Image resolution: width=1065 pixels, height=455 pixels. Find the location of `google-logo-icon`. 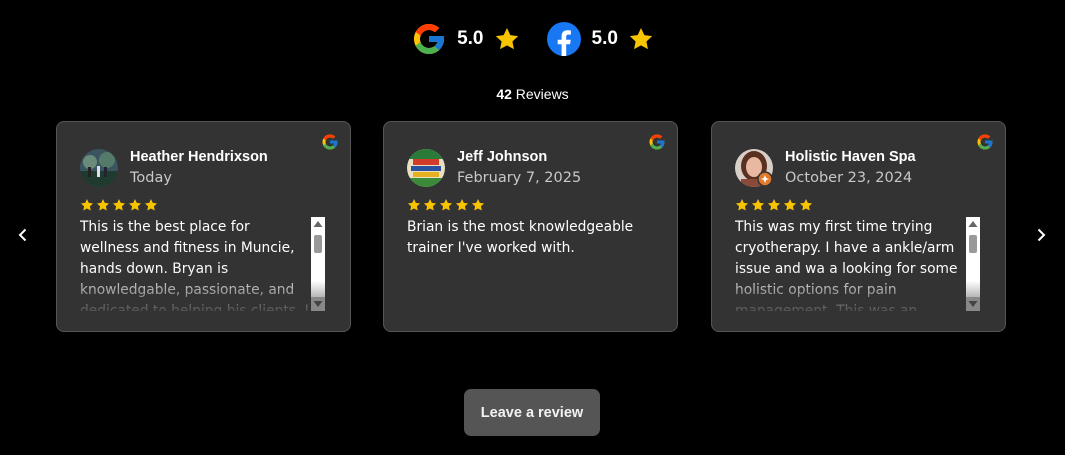

google-logo-icon is located at coordinates (429, 39).